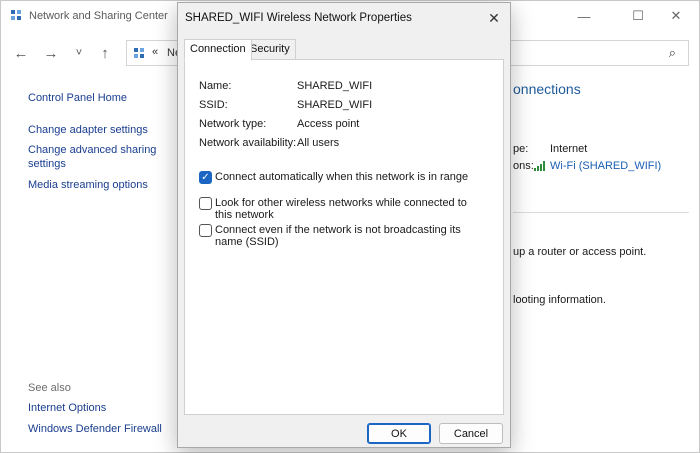 Image resolution: width=700 pixels, height=453 pixels. I want to click on look-for-other-networks-checkbox, so click(205, 203).